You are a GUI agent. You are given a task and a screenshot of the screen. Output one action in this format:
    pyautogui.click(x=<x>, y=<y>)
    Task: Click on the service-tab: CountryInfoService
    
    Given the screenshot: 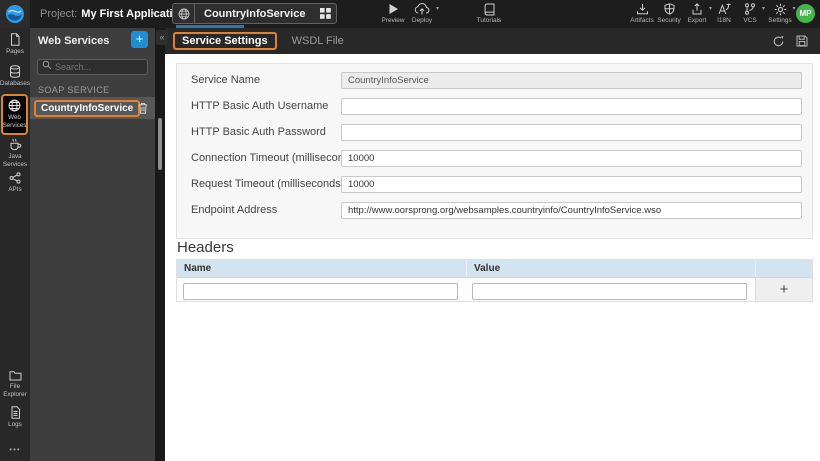 What is the action you would take?
    pyautogui.click(x=255, y=13)
    